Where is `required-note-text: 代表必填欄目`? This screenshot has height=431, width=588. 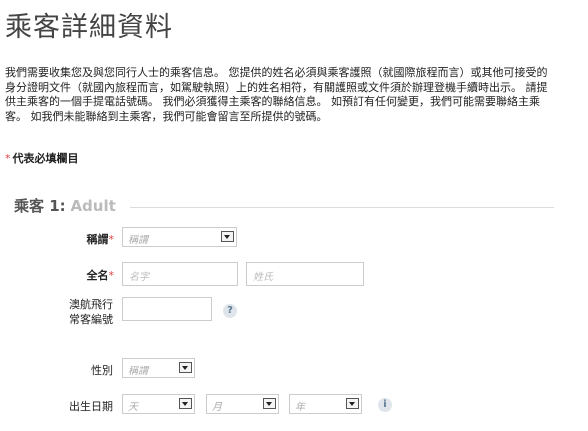
required-note-text: 代表必填欄目 is located at coordinates (45, 158).